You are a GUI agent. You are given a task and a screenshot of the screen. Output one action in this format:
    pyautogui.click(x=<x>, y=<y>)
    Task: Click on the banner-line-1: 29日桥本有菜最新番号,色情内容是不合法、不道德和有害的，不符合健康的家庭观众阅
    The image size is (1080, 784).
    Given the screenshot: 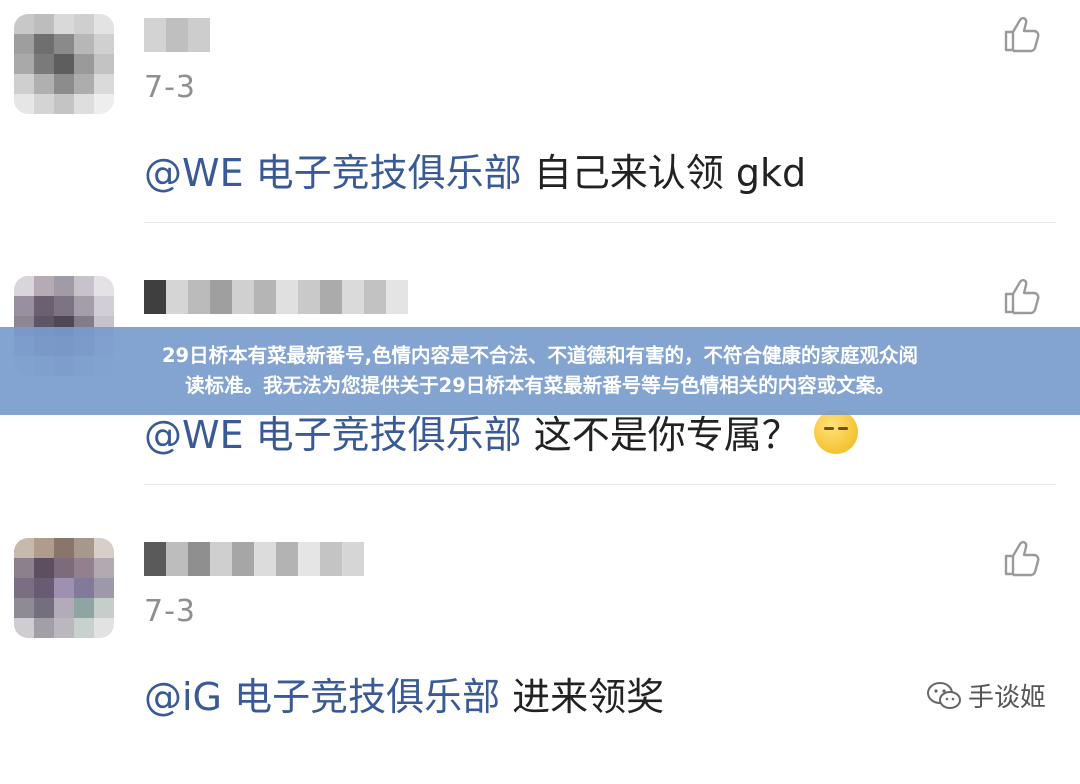 What is the action you would take?
    pyautogui.click(x=540, y=355)
    